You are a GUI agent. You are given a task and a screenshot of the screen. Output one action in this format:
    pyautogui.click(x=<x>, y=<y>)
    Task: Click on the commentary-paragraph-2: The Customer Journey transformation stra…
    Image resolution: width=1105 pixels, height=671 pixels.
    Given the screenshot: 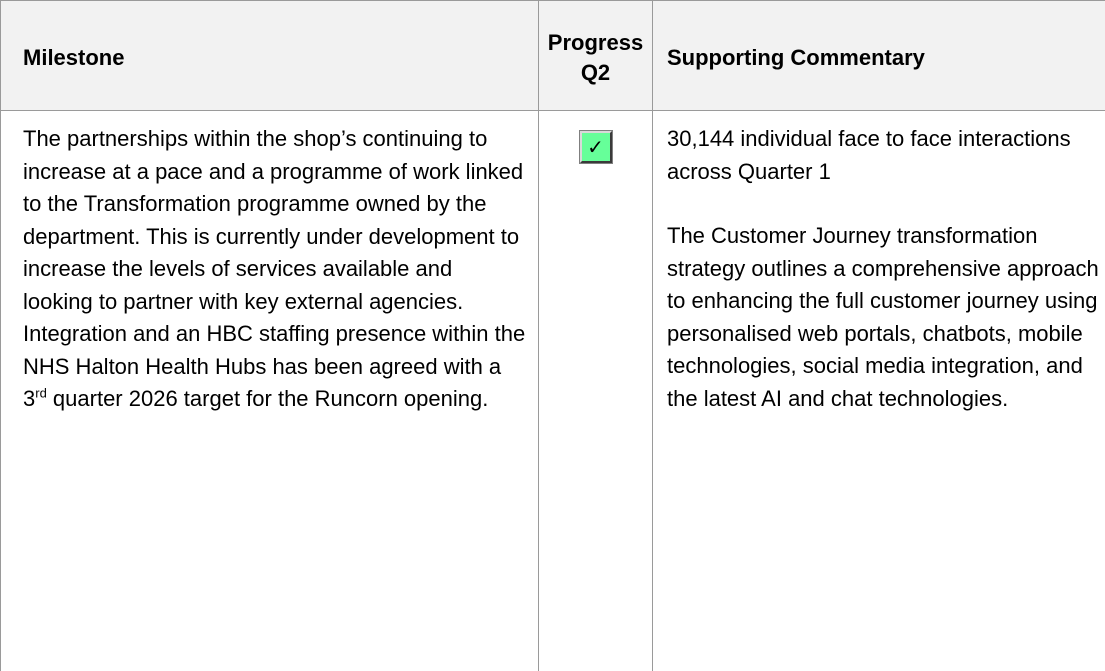 What is the action you would take?
    pyautogui.click(x=883, y=317)
    